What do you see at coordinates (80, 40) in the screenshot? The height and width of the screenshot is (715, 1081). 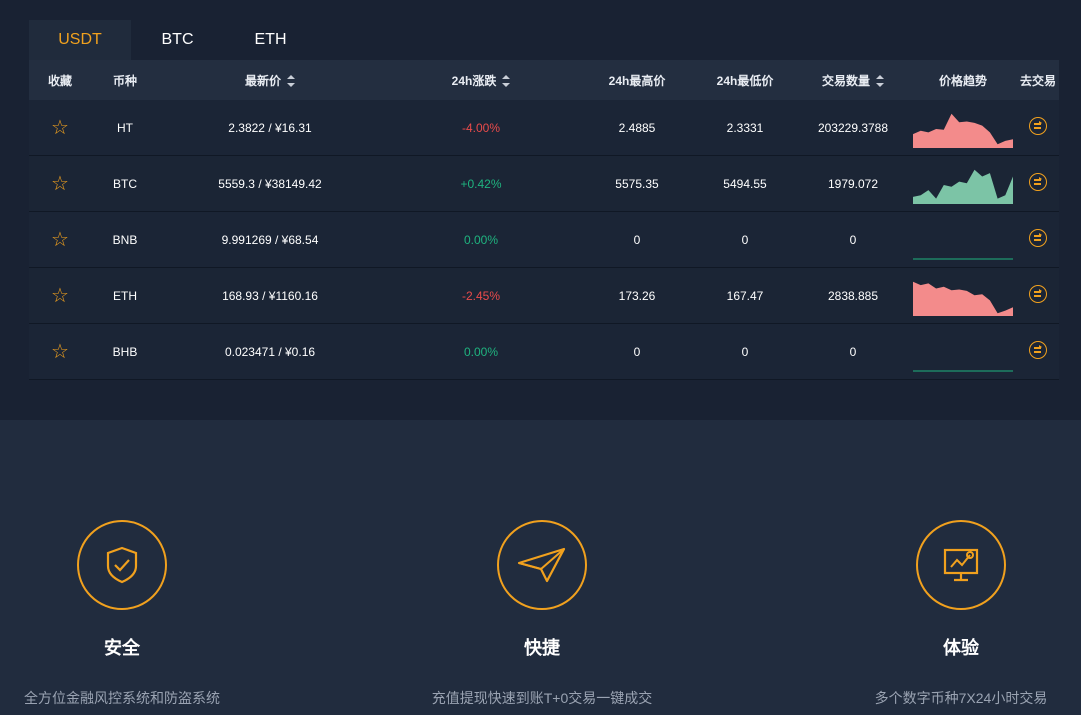 I see `tab-usdt: USDT` at bounding box center [80, 40].